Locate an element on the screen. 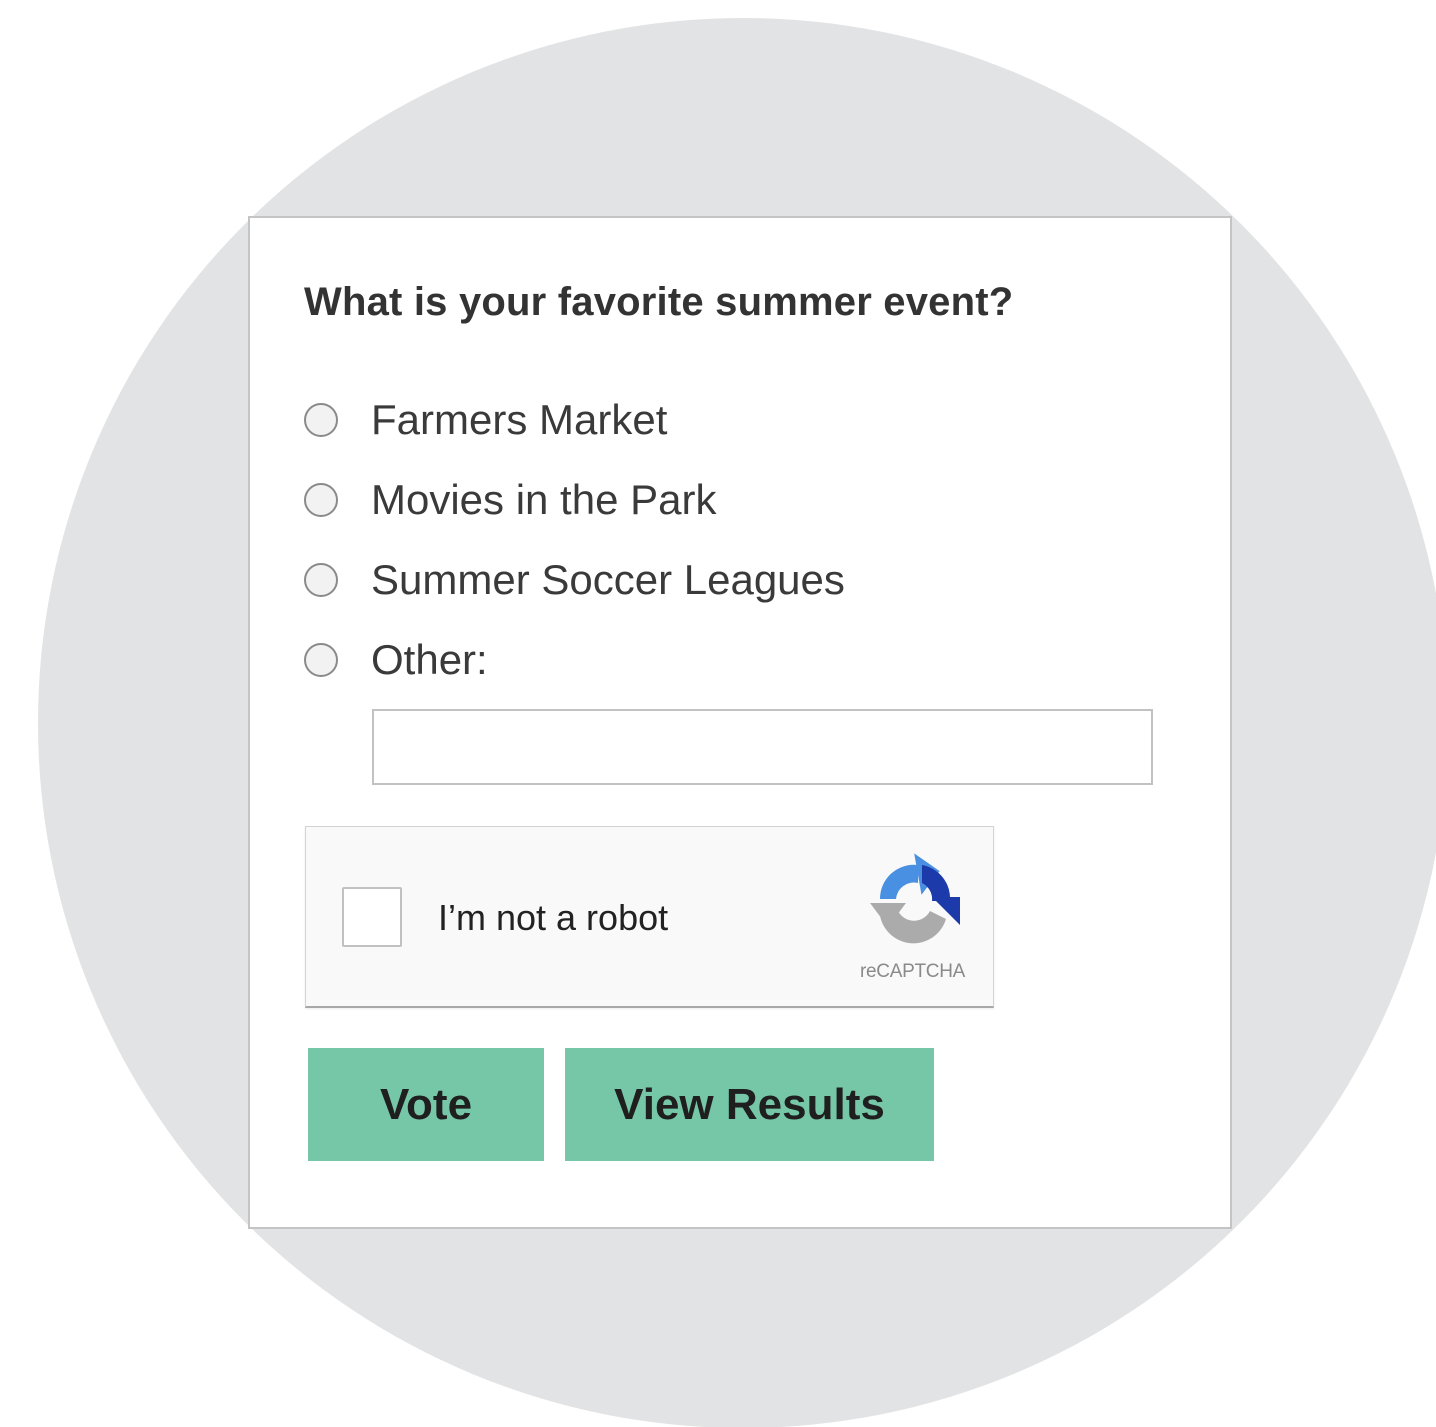 The image size is (1436, 1427). option-farmers-market: Farmers Market is located at coordinates (485, 420).